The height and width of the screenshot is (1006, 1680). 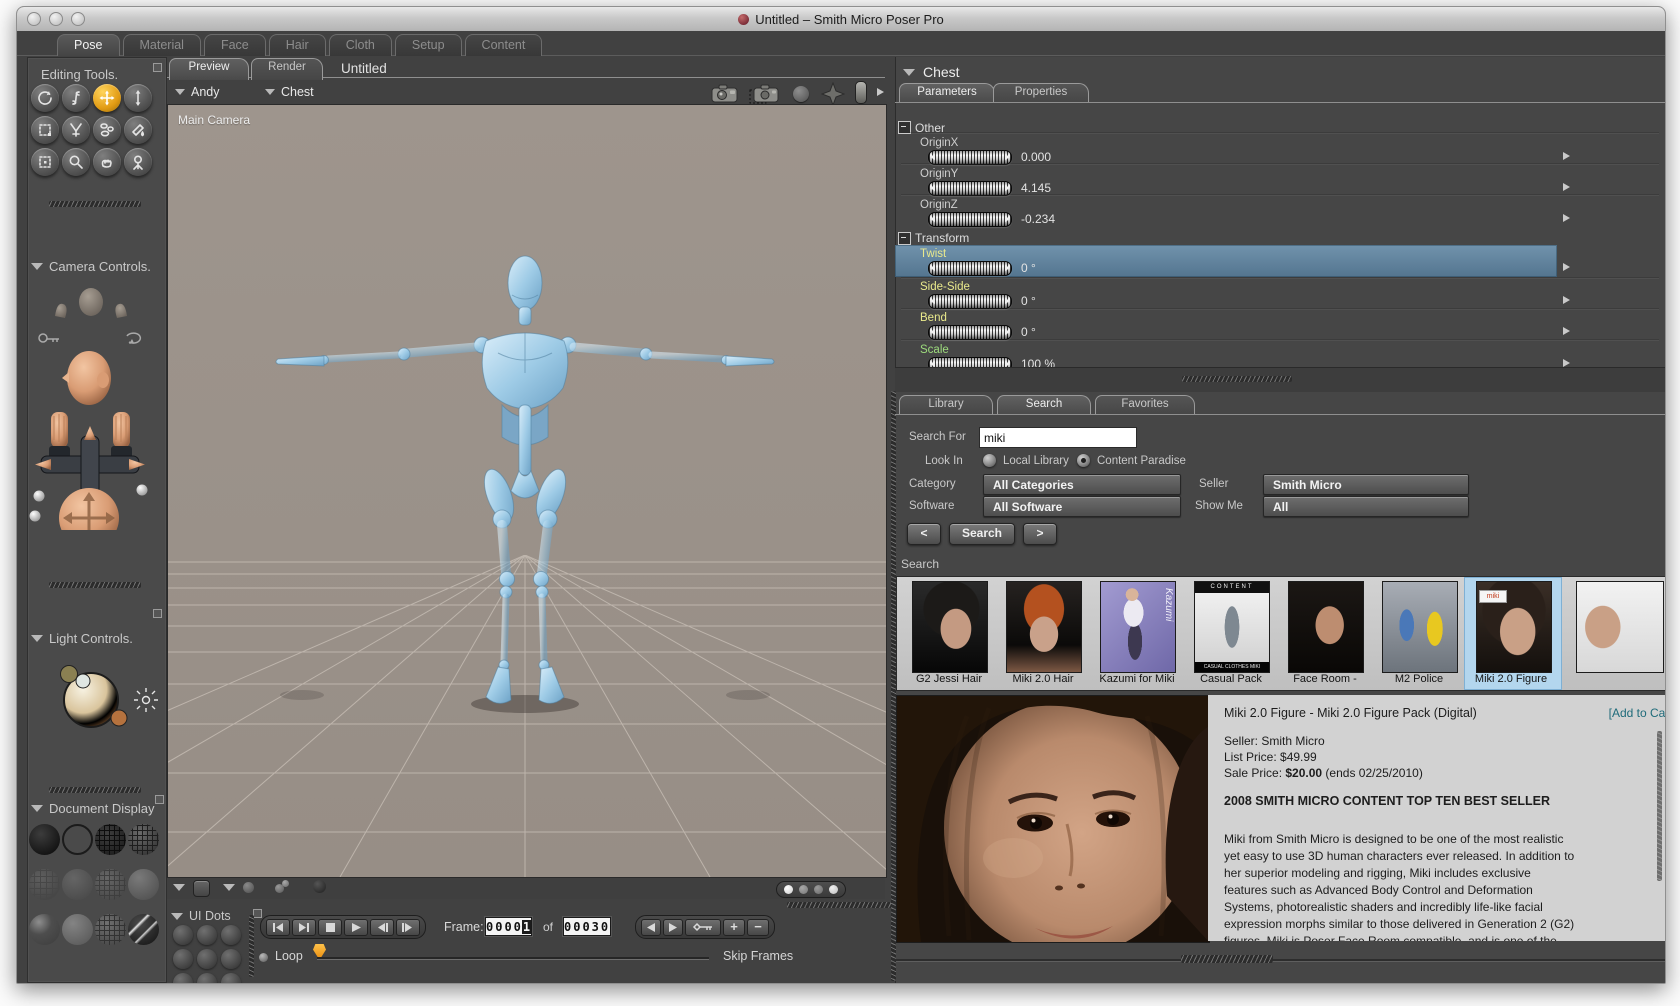 I want to click on prev-page-button: <, so click(x=924, y=534).